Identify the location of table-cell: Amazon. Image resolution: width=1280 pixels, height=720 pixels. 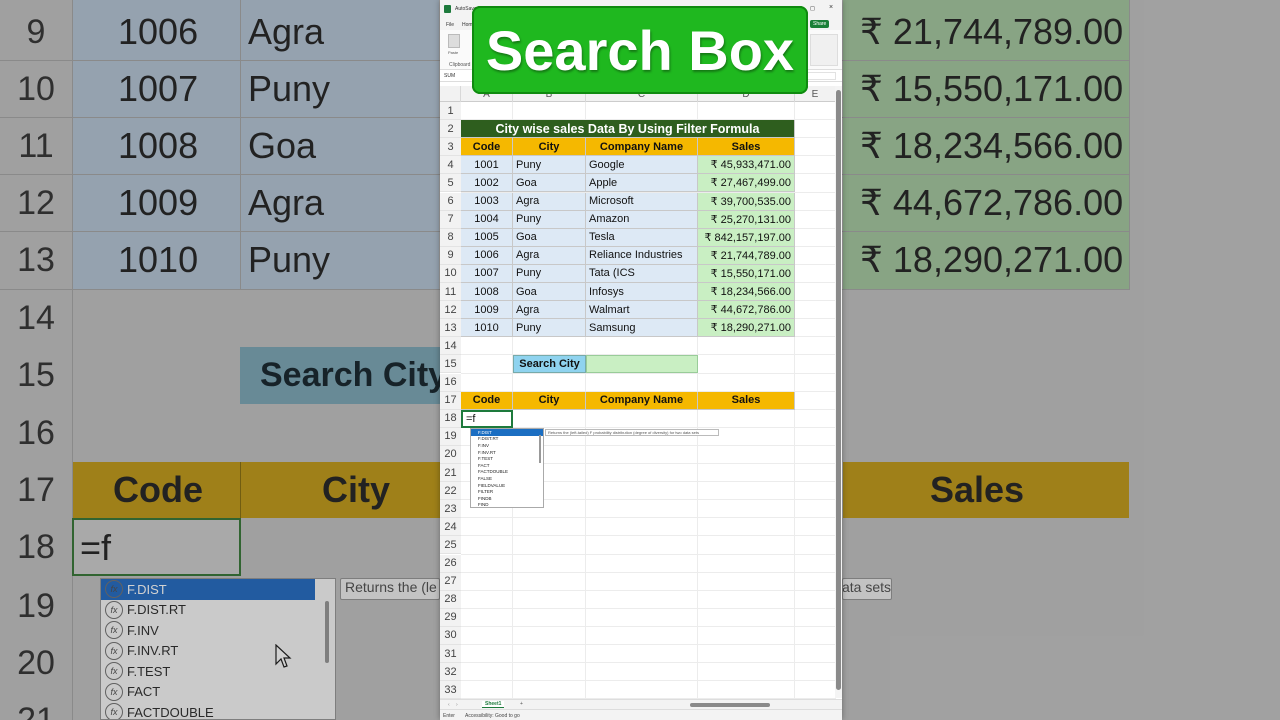
(642, 219).